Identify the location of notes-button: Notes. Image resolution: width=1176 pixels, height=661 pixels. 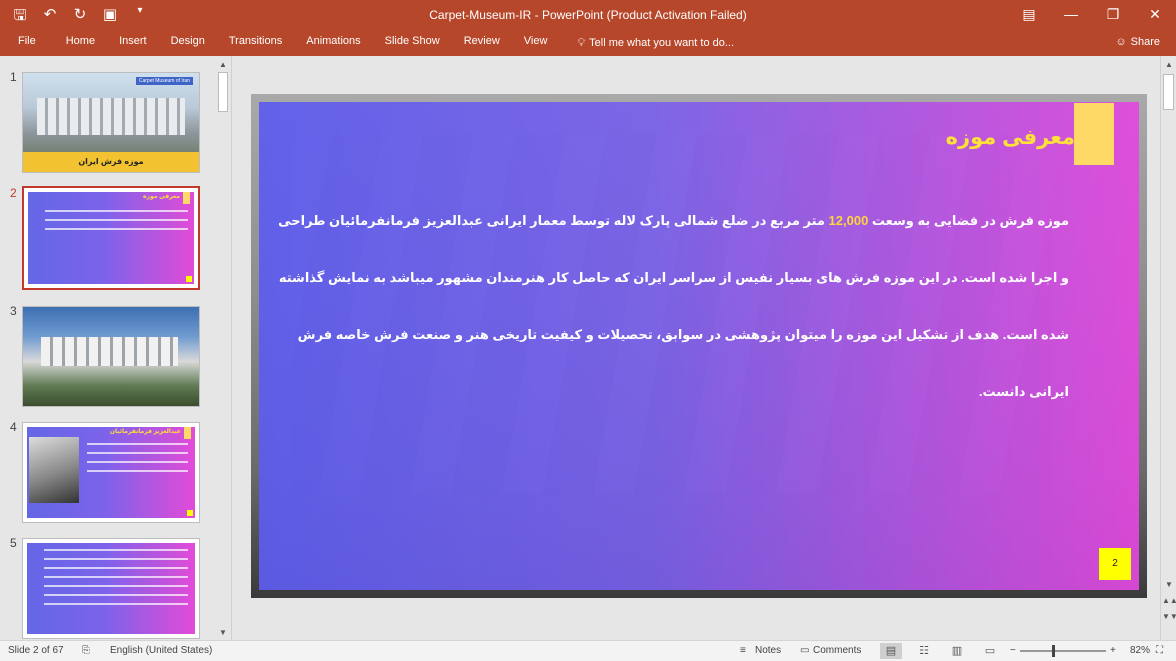
(768, 650).